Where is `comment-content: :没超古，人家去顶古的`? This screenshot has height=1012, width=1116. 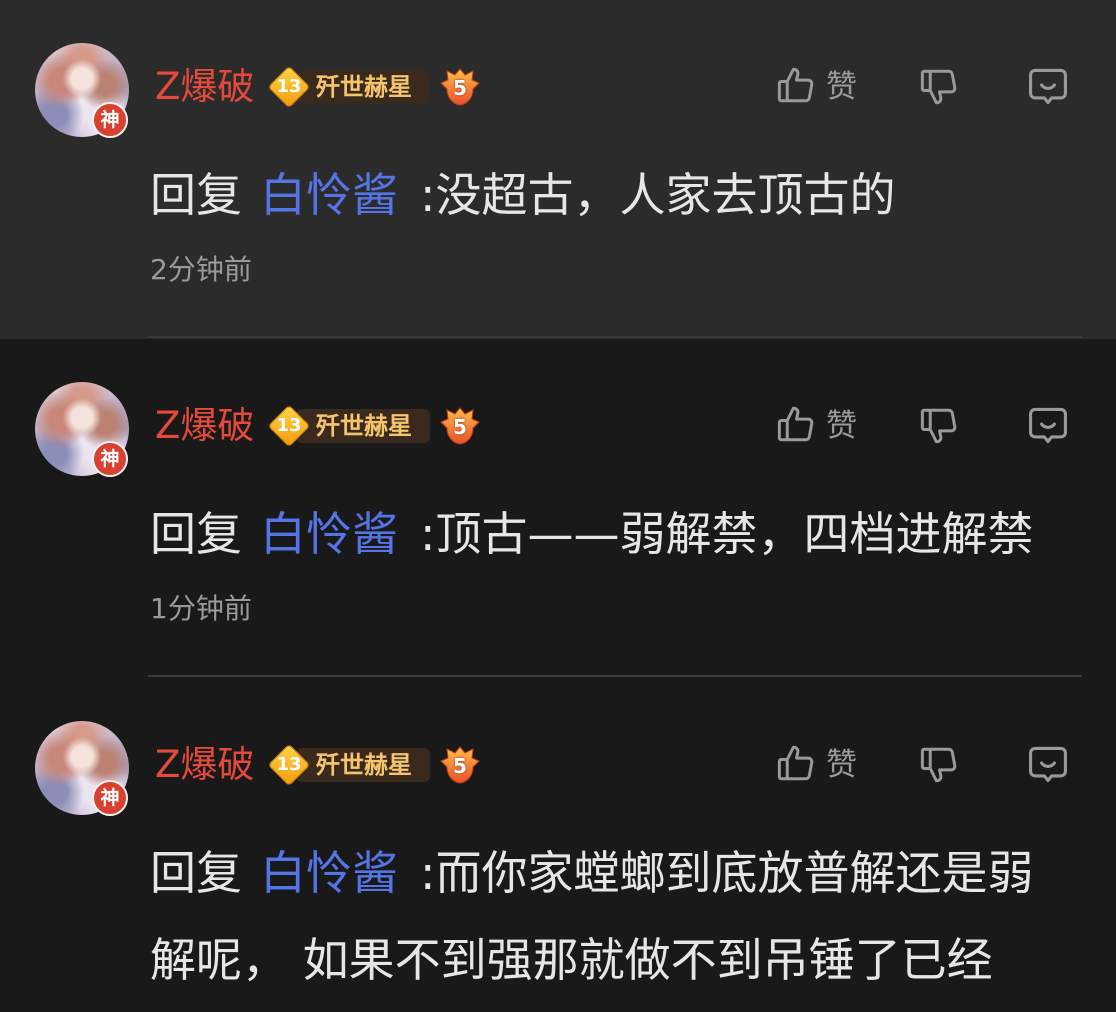
comment-content: :没超古，人家去顶古的 is located at coordinates (658, 195).